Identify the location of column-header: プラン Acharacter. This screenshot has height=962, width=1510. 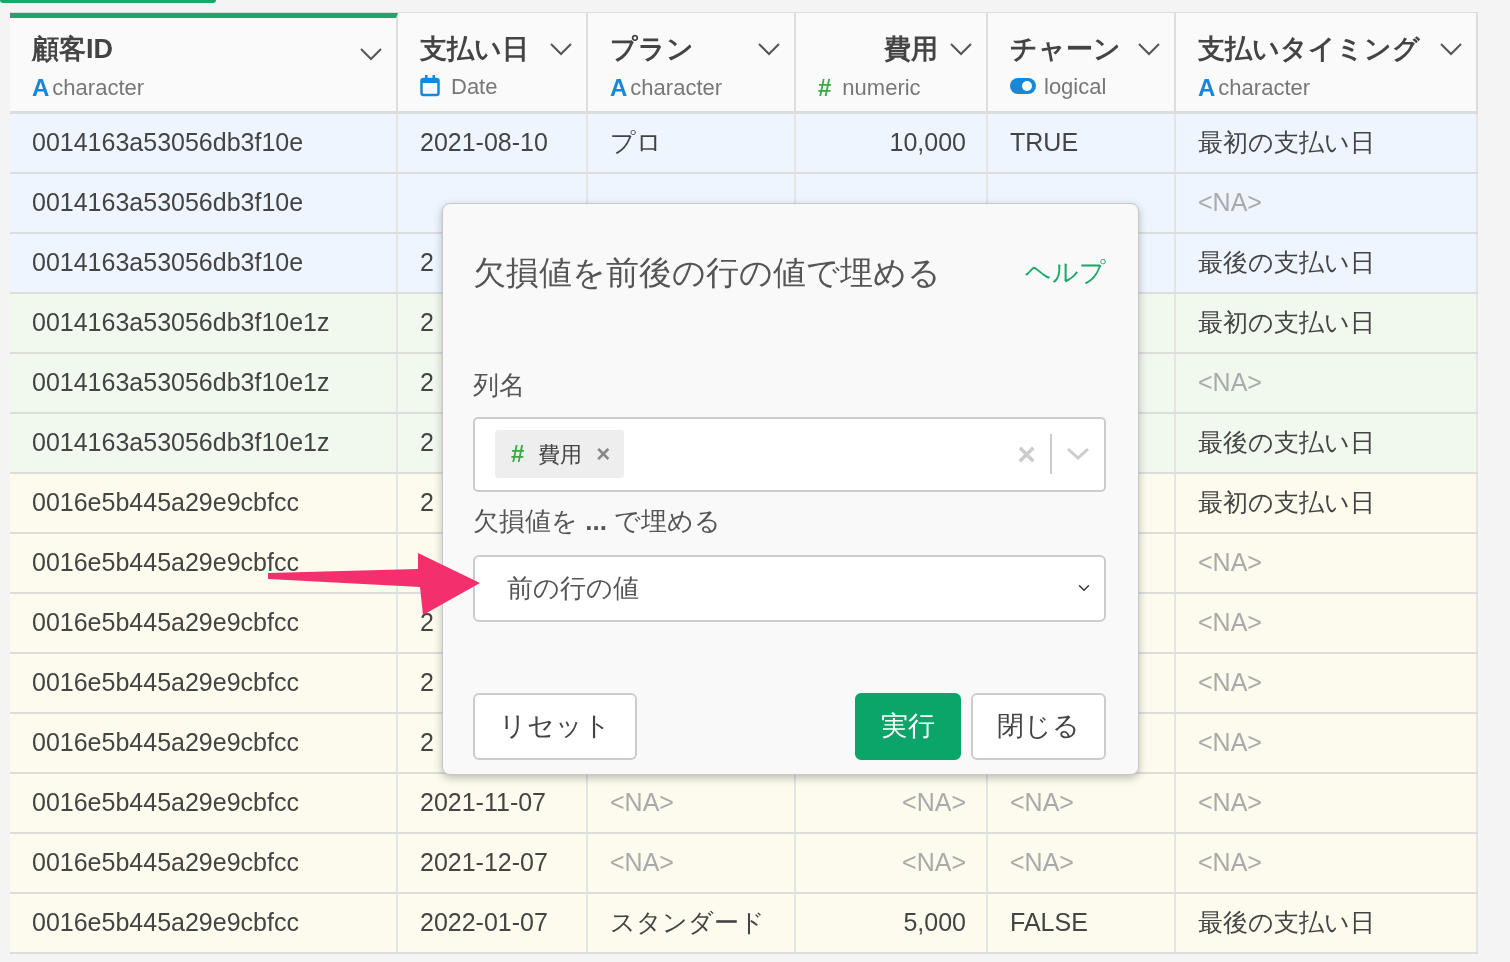
(692, 62).